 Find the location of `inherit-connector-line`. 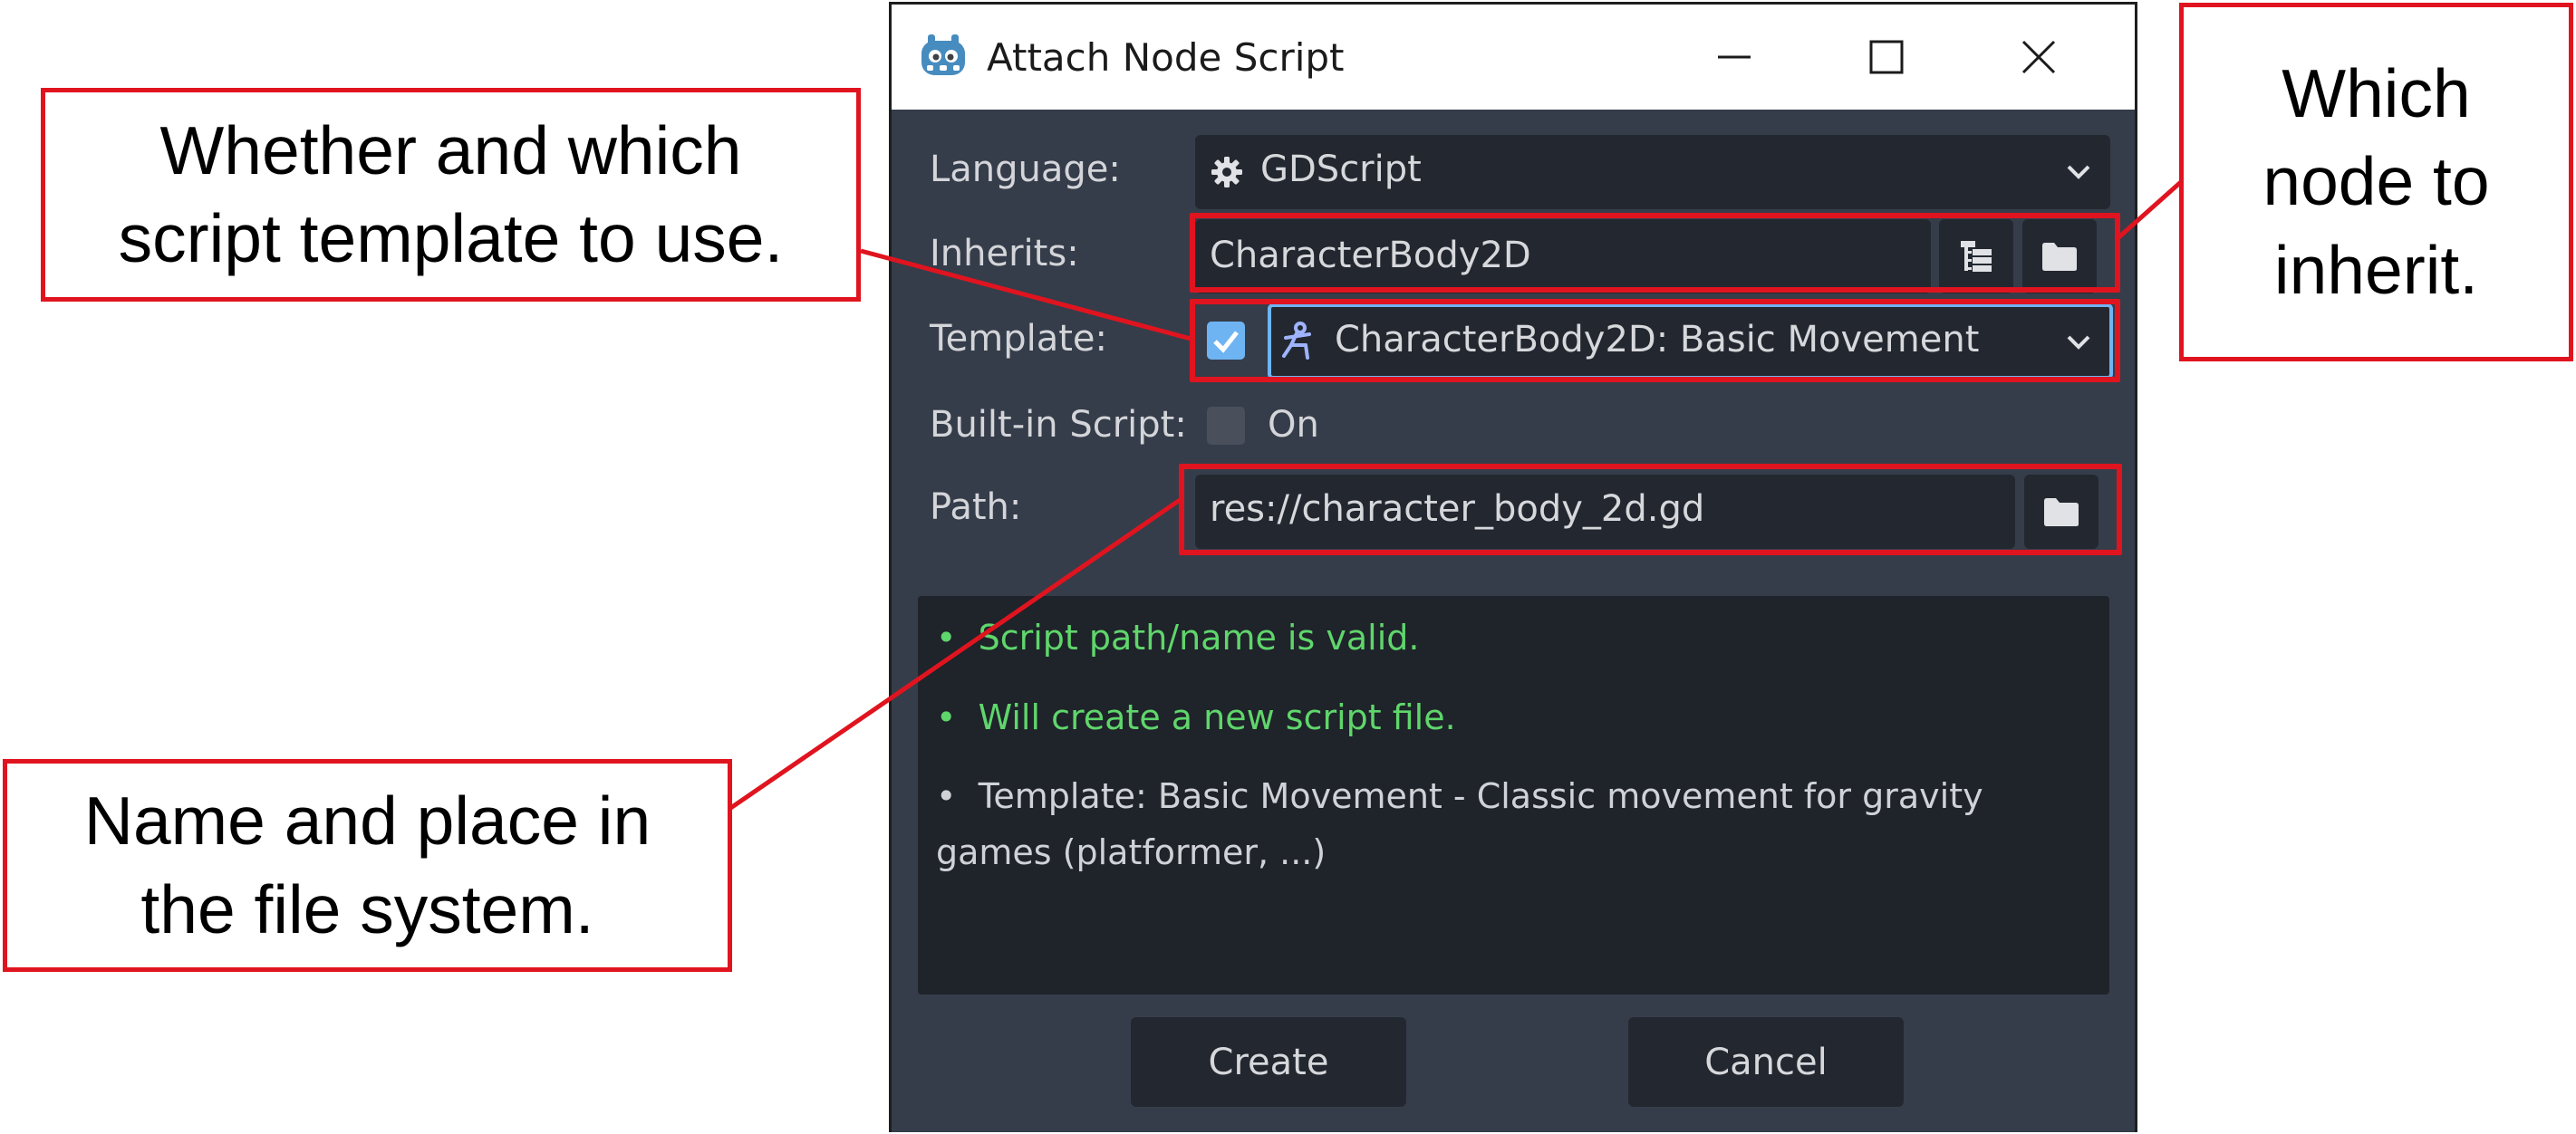

inherit-connector-line is located at coordinates (2149, 210).